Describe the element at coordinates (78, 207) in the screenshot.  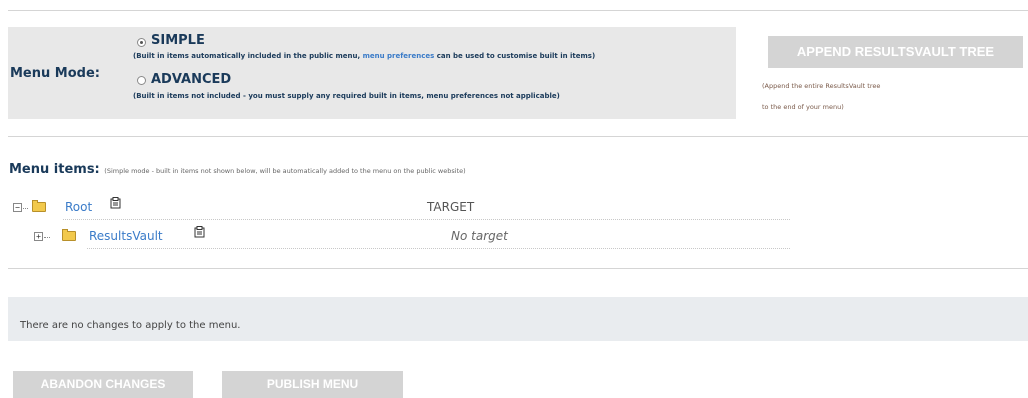
I see `tree-item-root: Root` at that location.